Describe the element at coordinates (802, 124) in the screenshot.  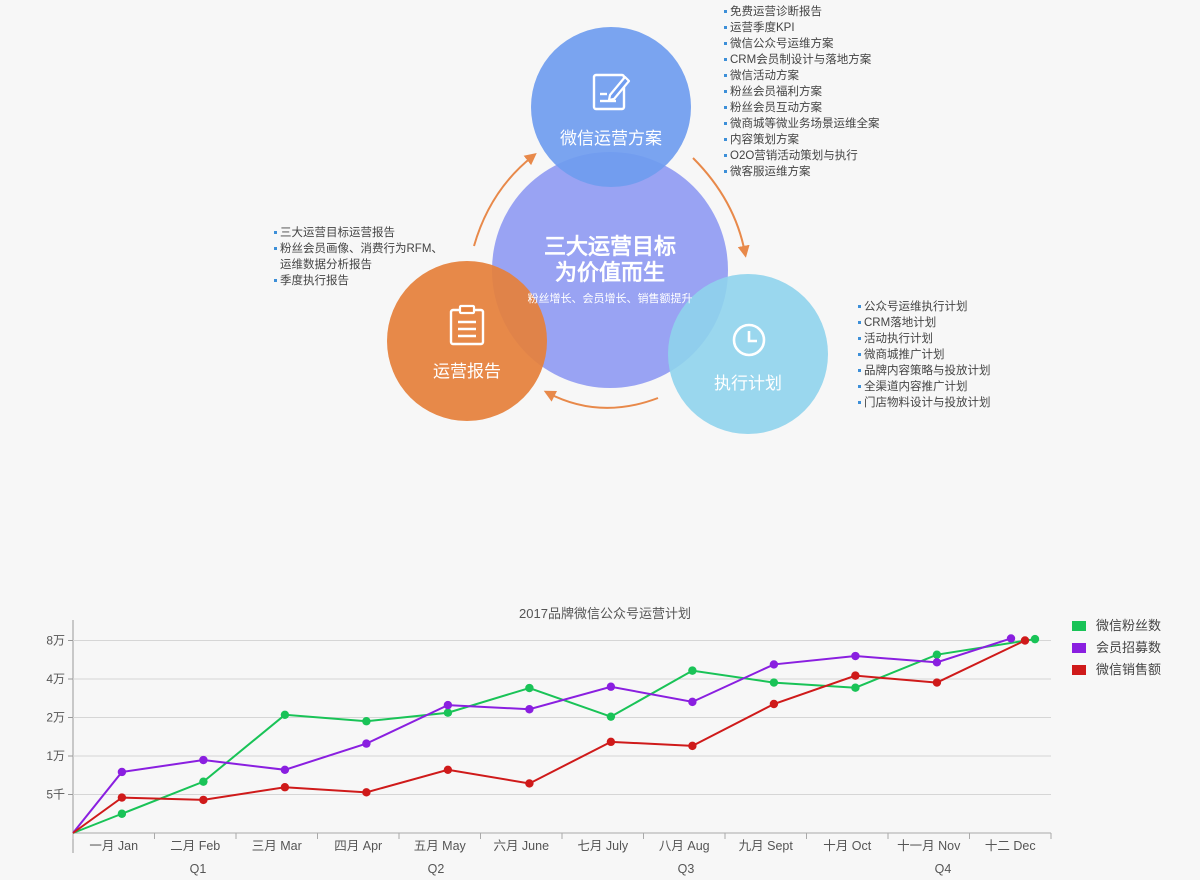
I see `list-item: 微商城等微业务场景运维全案` at that location.